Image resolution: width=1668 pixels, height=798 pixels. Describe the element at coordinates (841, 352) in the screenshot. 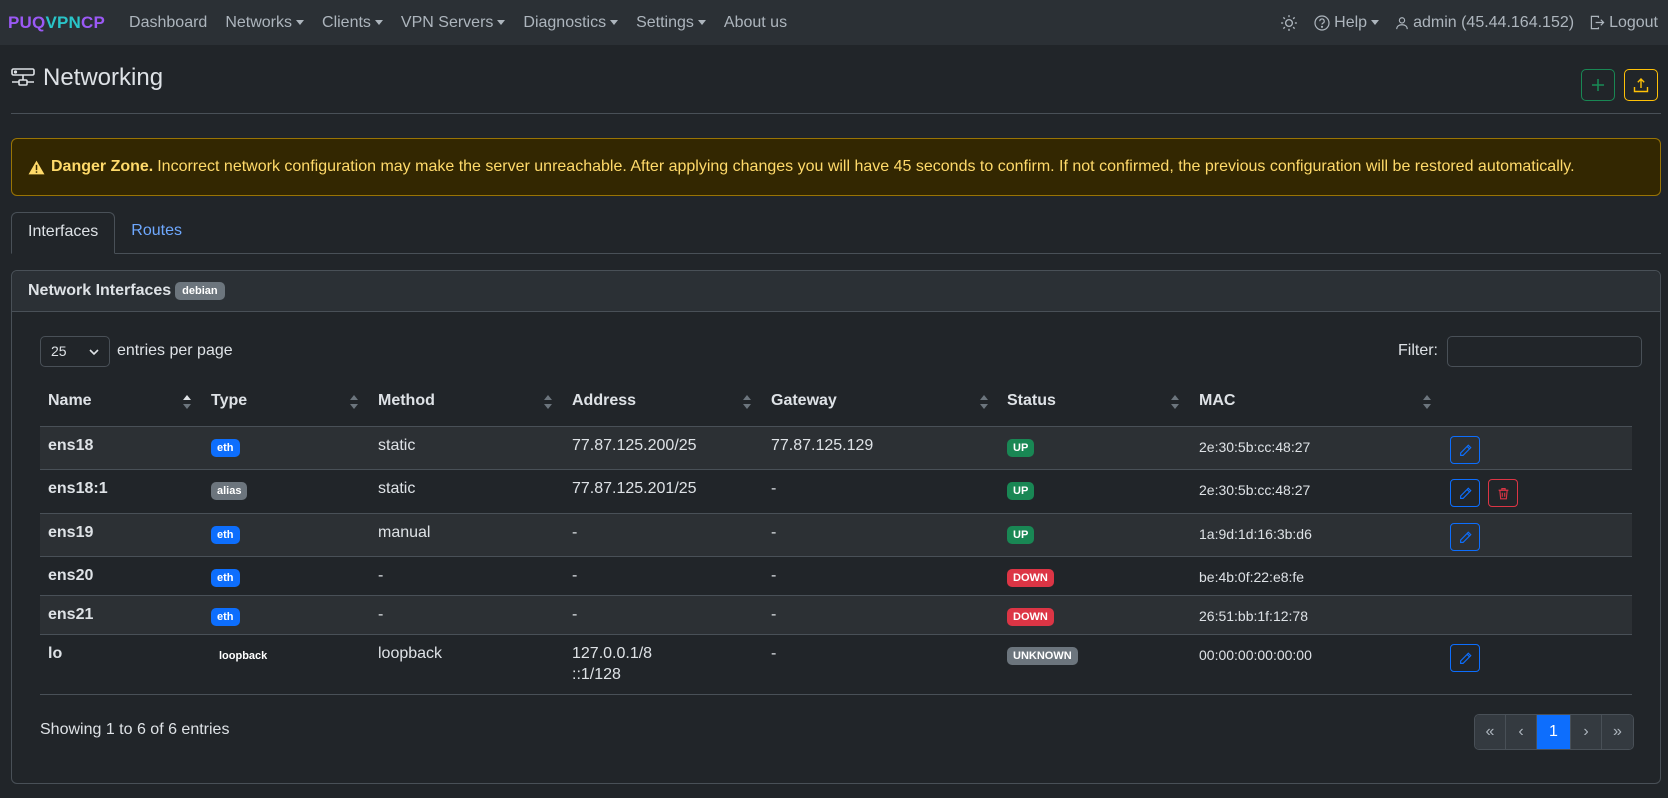

I see `table-controls: 25 entries per page Filter:` at that location.